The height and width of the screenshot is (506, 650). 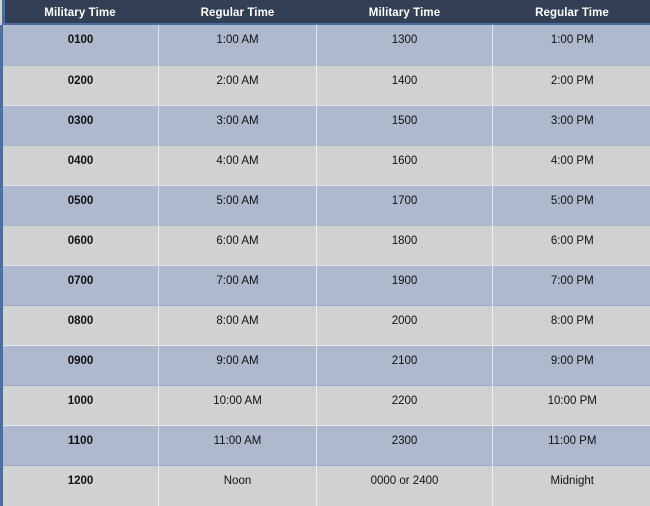 I want to click on table-row: 0600 6:00 AM 1800 6:00 PM, so click(x=325, y=245).